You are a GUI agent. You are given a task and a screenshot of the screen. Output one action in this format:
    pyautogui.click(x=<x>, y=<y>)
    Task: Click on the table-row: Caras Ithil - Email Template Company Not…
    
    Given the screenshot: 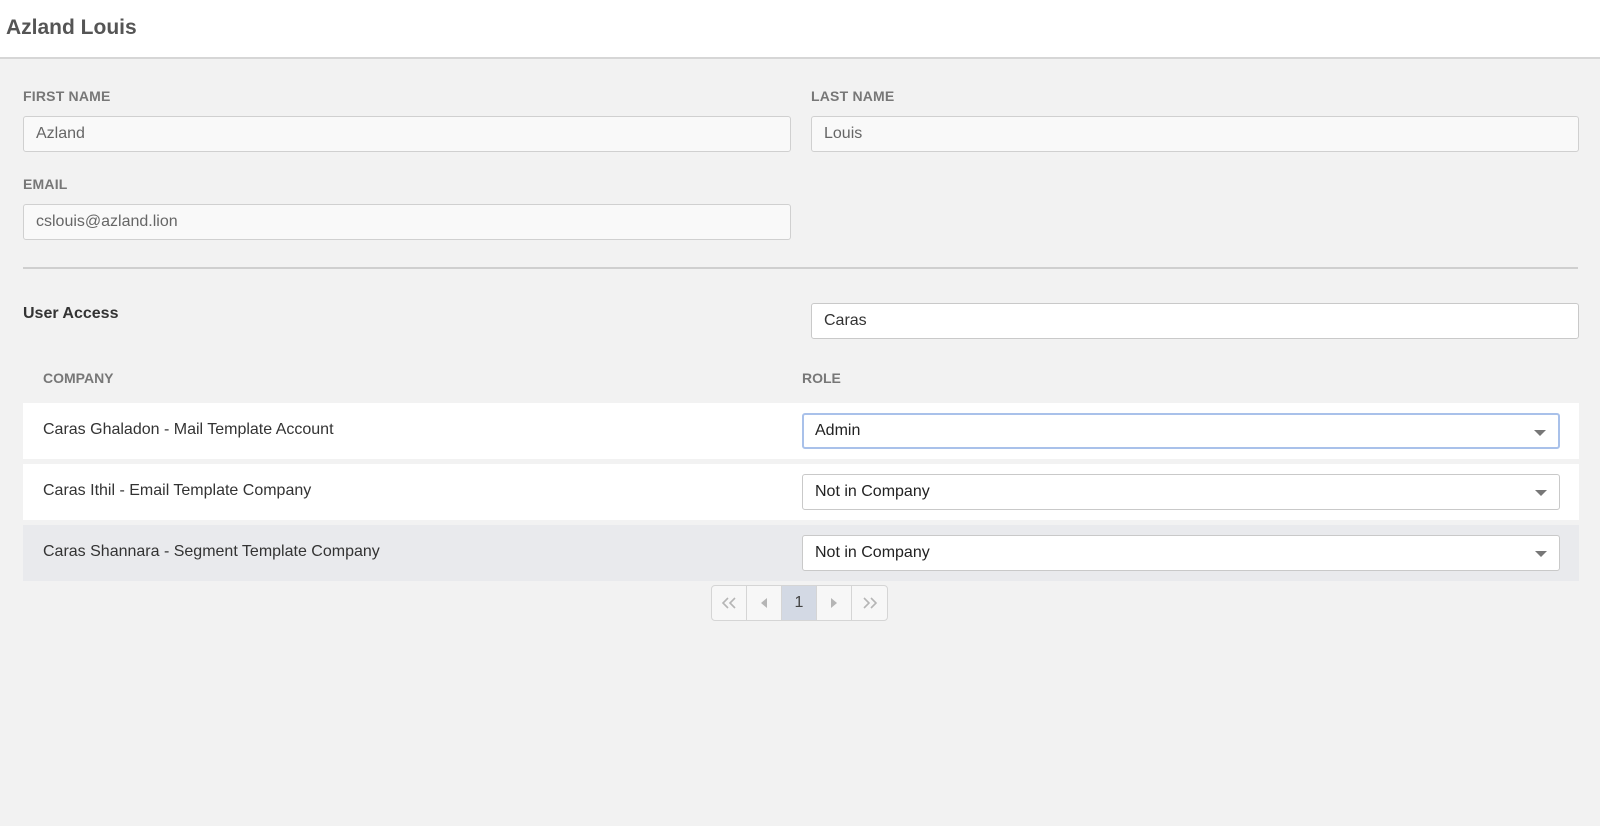 What is the action you would take?
    pyautogui.click(x=801, y=492)
    